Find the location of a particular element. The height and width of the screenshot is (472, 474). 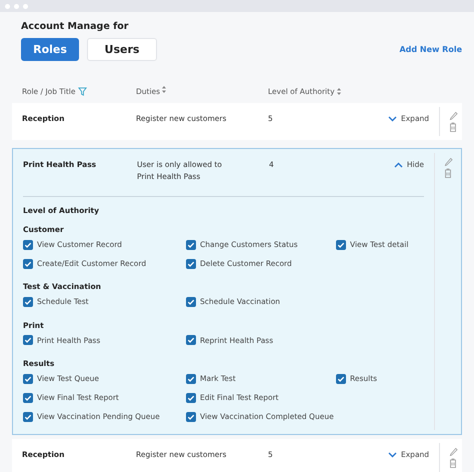

page-title: Account Manage for is located at coordinates (75, 27).